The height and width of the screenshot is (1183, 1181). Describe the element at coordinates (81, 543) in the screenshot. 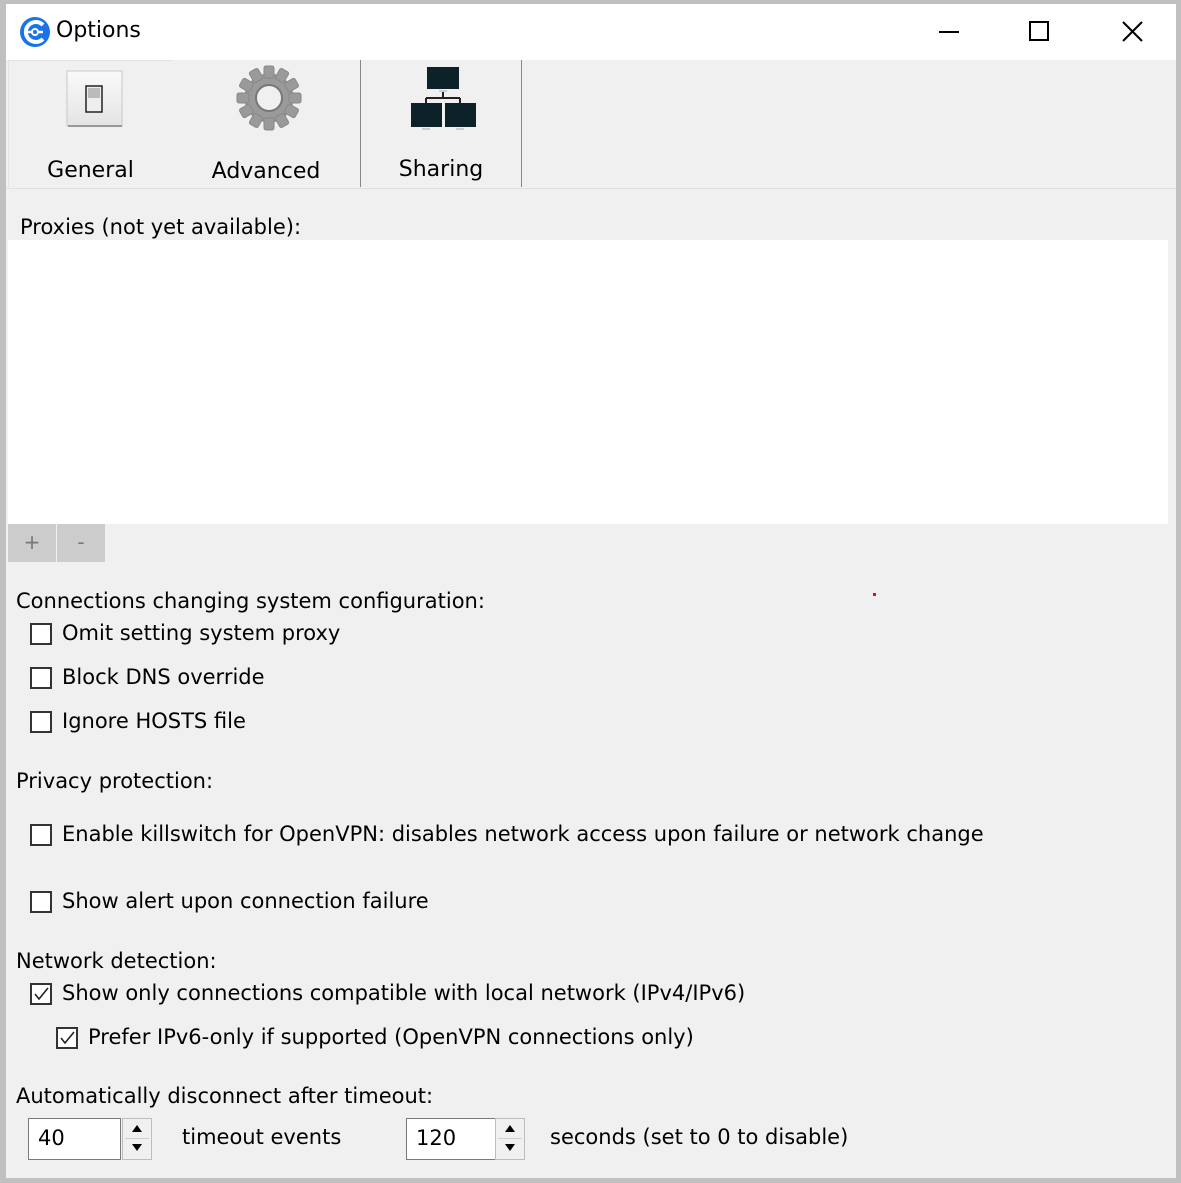

I see `remove-proxy-button: -` at that location.